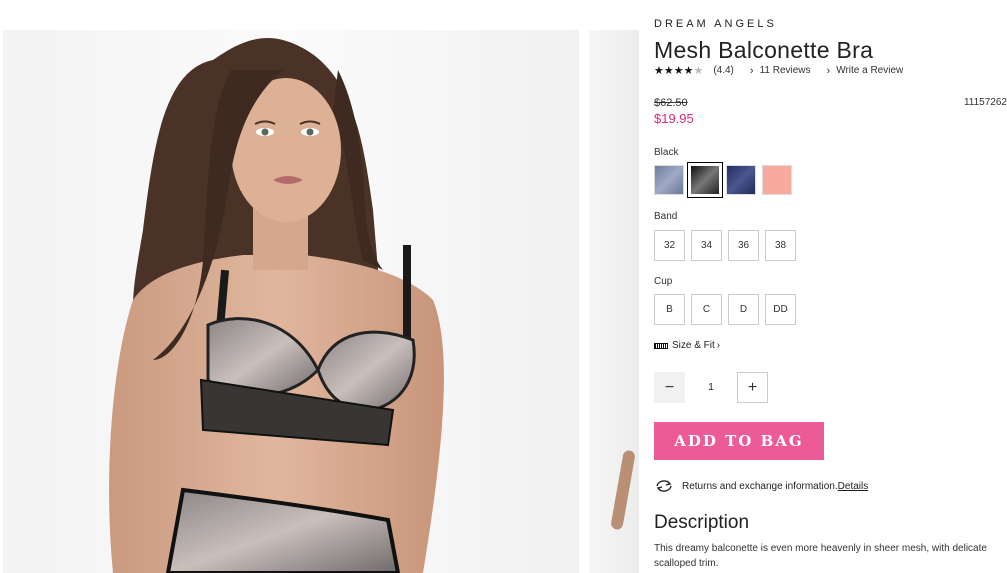  I want to click on product-title: Mesh Balconette Bra, so click(764, 50).